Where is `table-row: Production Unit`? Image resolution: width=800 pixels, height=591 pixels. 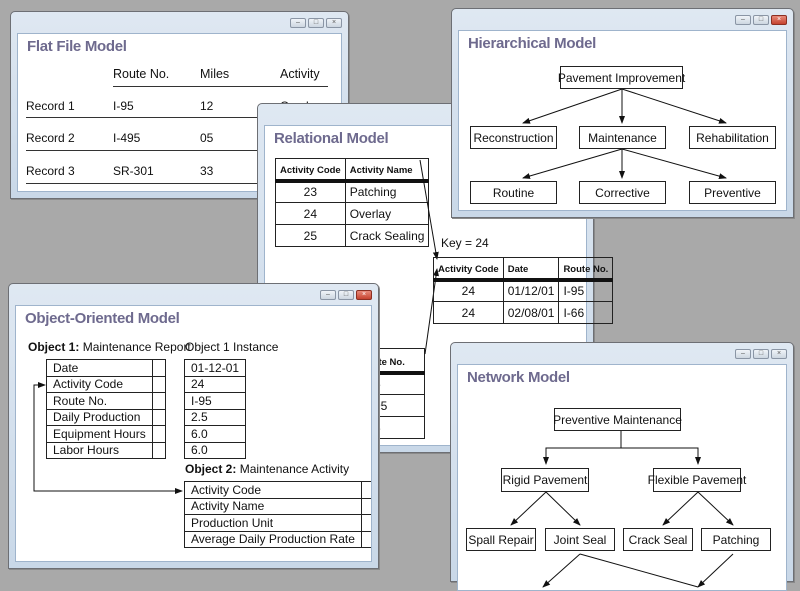 table-row: Production Unit is located at coordinates (277, 523).